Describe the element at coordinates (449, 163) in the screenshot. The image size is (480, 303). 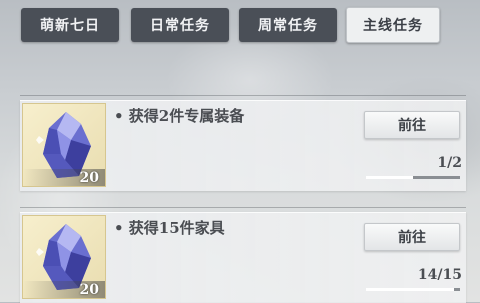
I see `progress-text: 1/2` at that location.